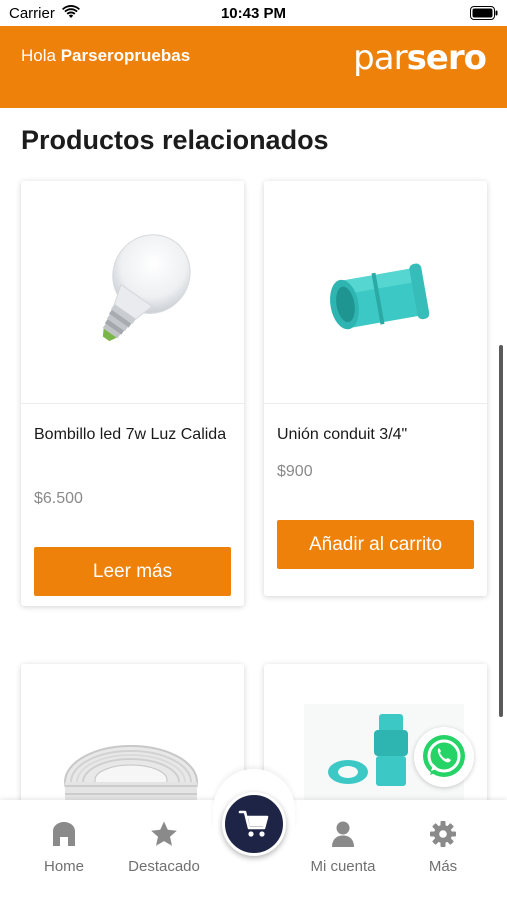  Describe the element at coordinates (58, 498) in the screenshot. I see `product-price: $6.500` at that location.